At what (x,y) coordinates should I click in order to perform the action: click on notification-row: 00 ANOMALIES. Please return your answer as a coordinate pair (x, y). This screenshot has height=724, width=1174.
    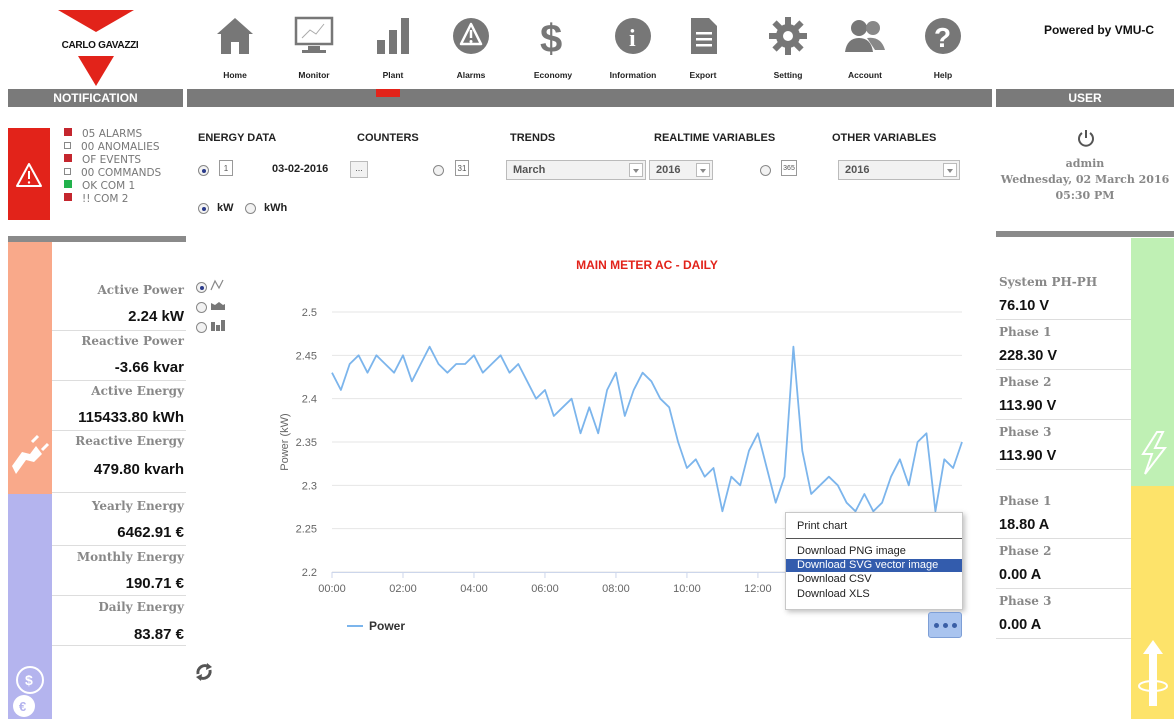
    Looking at the image, I should click on (112, 147).